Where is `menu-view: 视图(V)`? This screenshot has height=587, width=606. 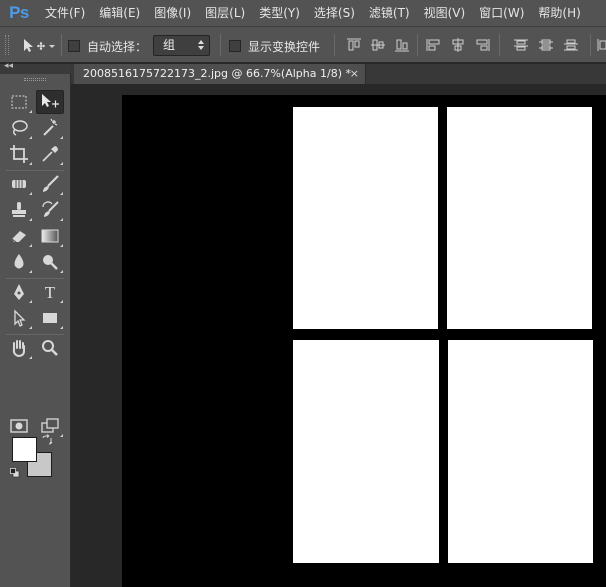
menu-view: 视图(V) is located at coordinates (445, 13).